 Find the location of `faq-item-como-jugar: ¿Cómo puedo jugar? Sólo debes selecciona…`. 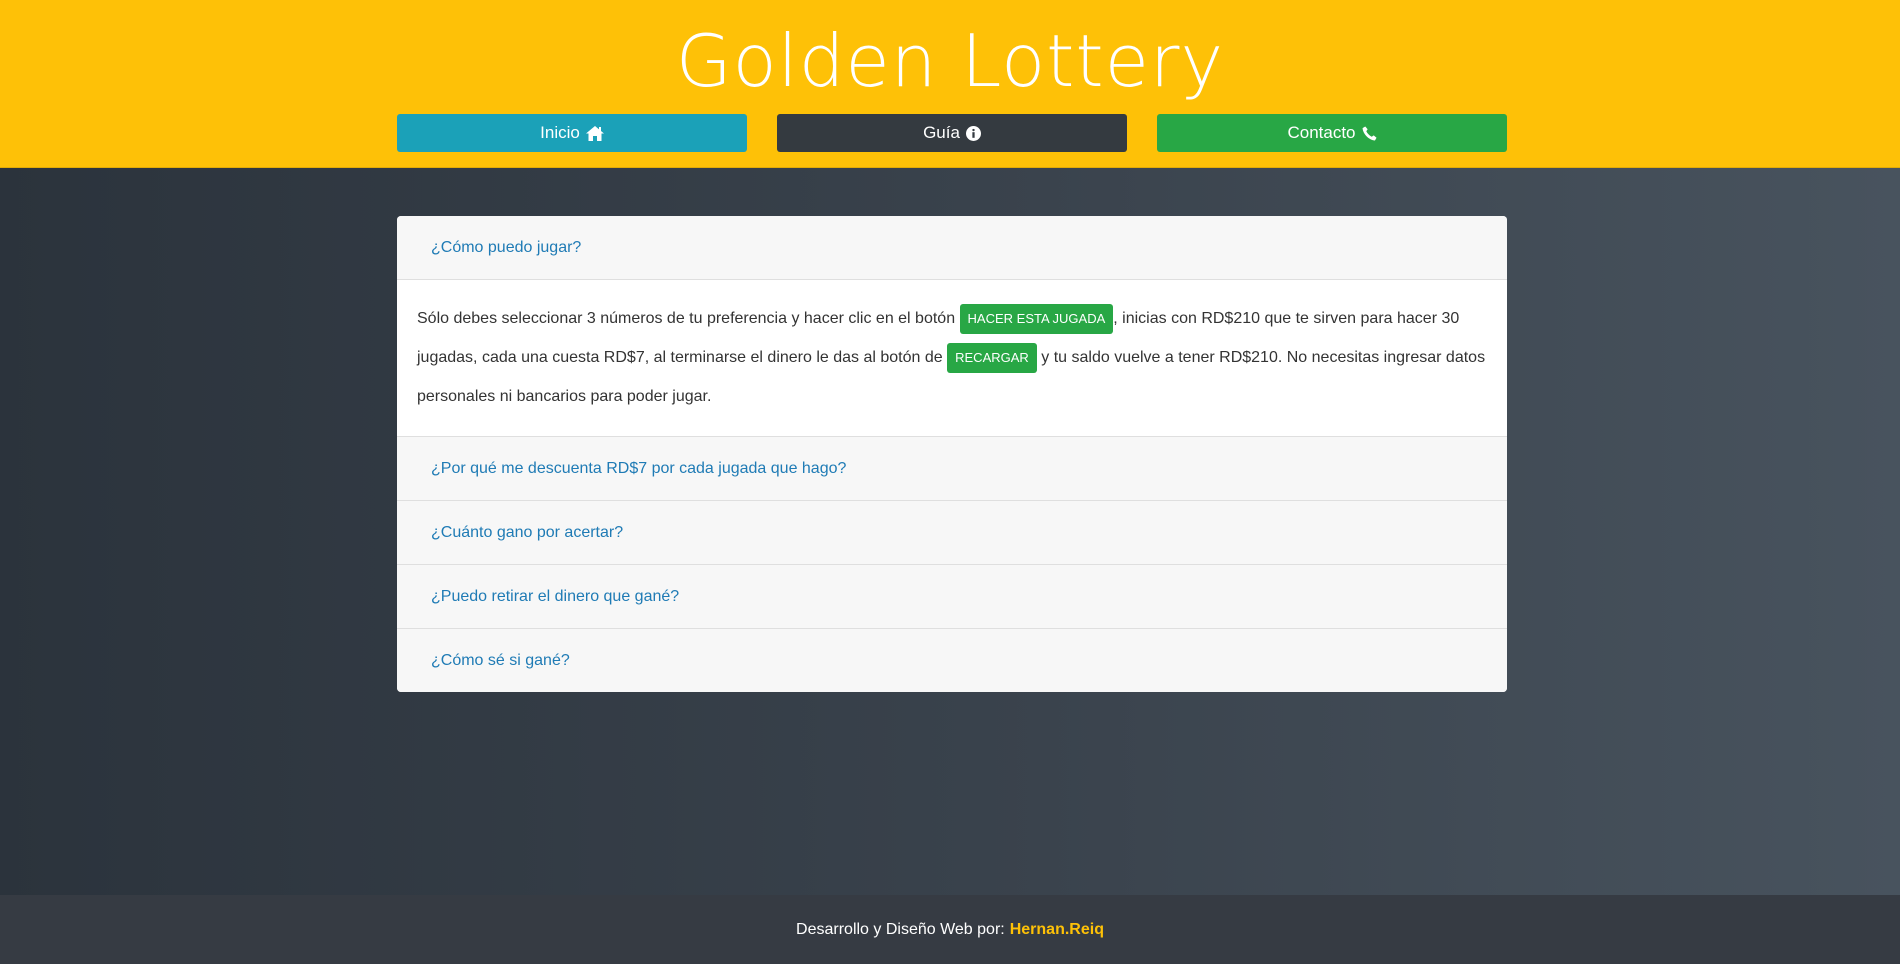

faq-item-como-jugar: ¿Cómo puedo jugar? Sólo debes selecciona… is located at coordinates (952, 326).